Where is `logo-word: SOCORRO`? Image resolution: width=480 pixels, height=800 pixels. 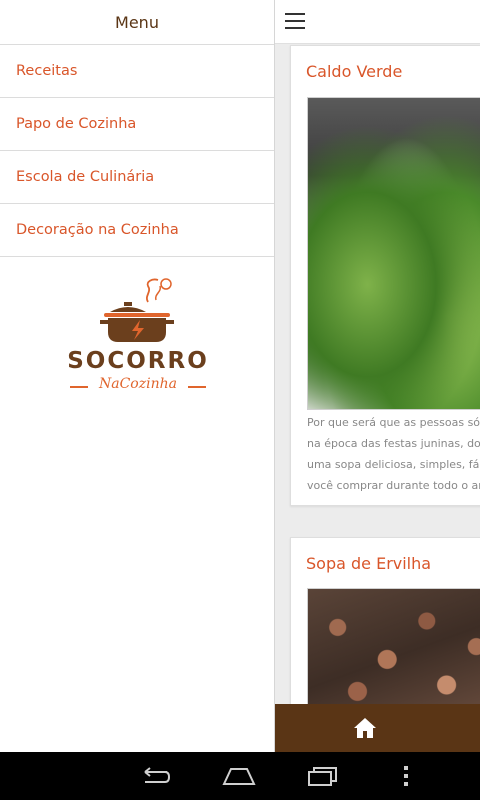
logo-word: SOCORRO is located at coordinates (138, 361).